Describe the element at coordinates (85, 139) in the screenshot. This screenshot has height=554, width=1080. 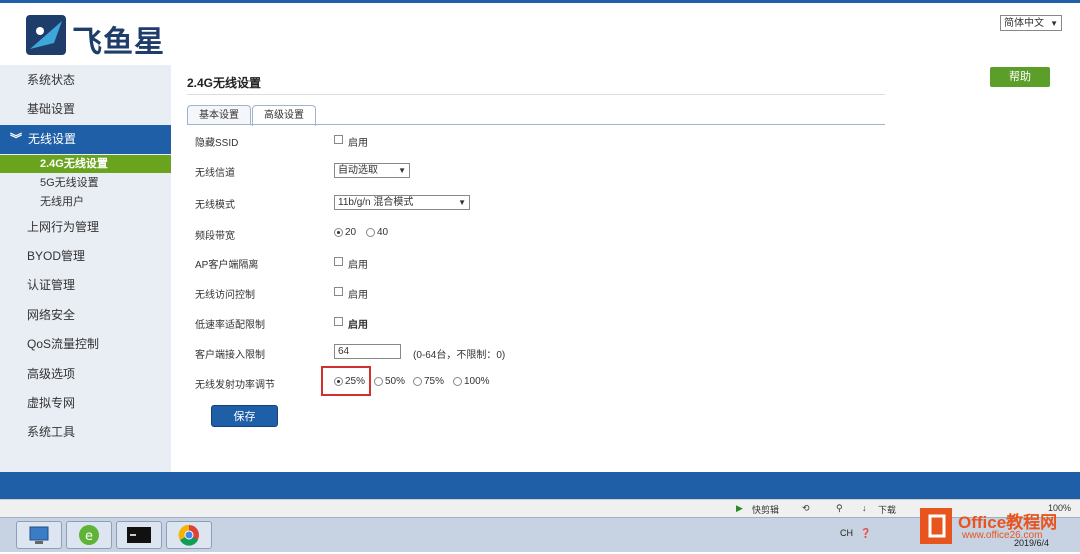
I see `sidebar-item-wireless: ︾ 无线设置` at that location.